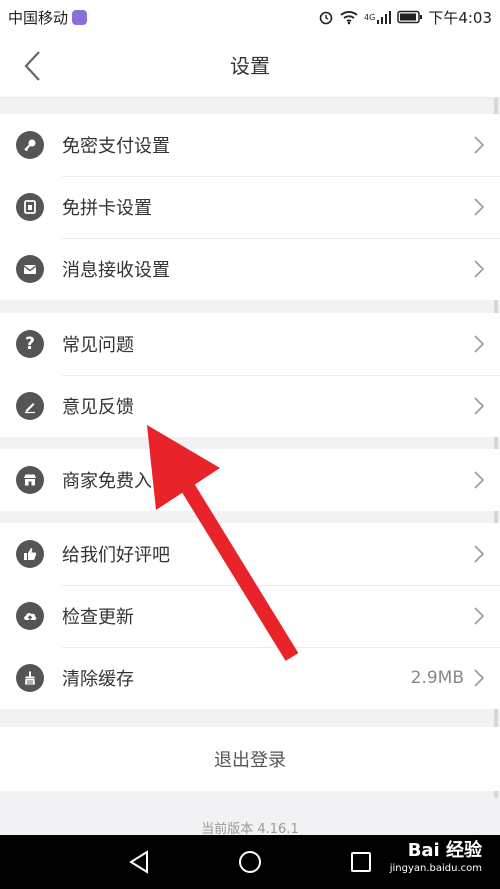  Describe the element at coordinates (30, 269) in the screenshot. I see `mail-icon` at that location.